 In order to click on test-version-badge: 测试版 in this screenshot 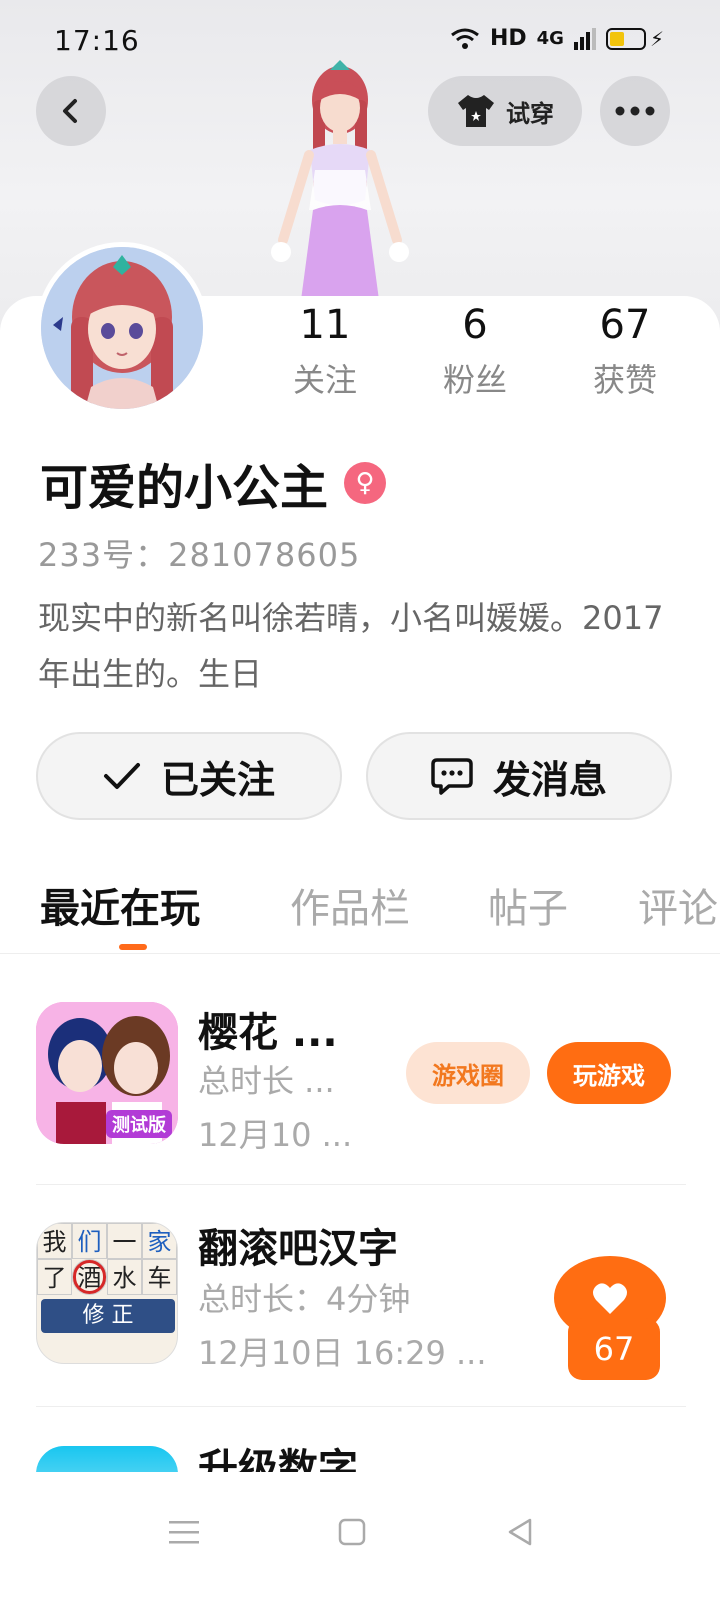, I will do `click(139, 1124)`.